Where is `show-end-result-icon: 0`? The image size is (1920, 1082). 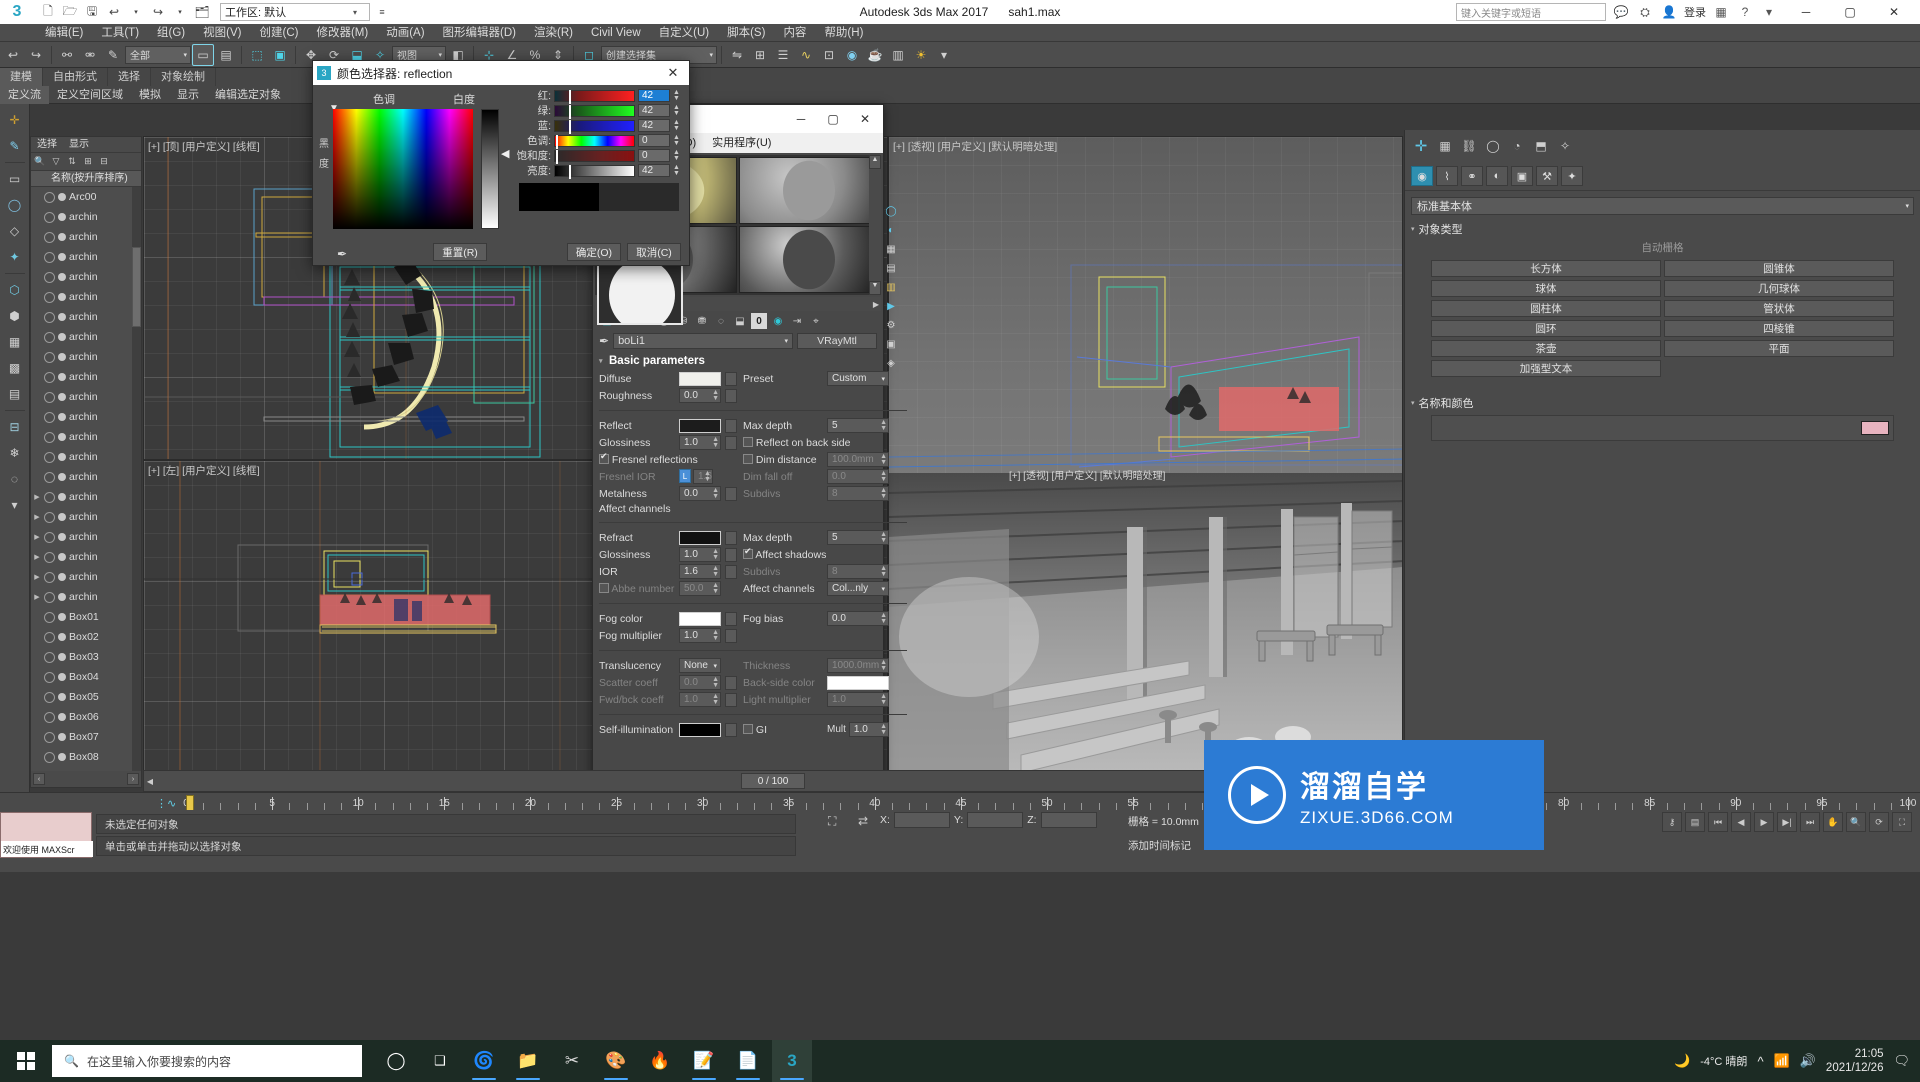 show-end-result-icon: 0 is located at coordinates (759, 321).